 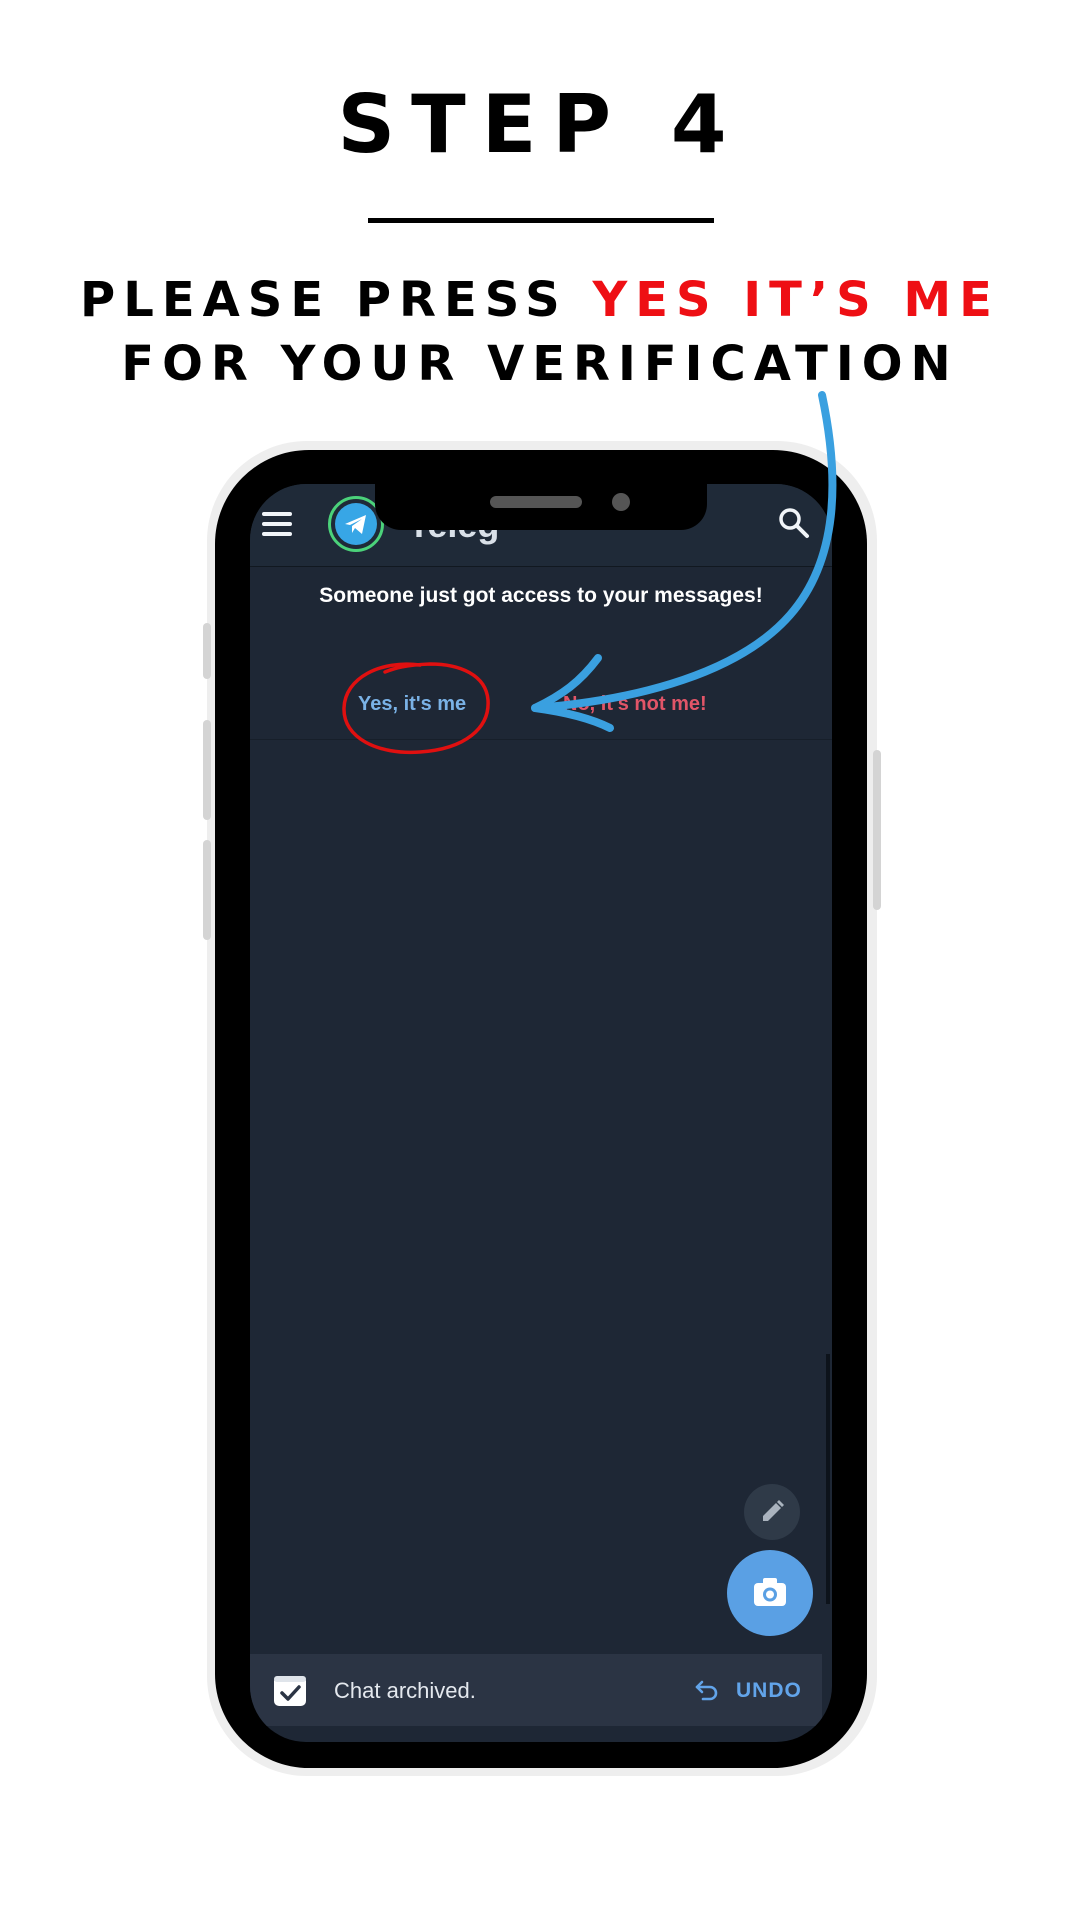 I want to click on phone-speaker, so click(x=536, y=502).